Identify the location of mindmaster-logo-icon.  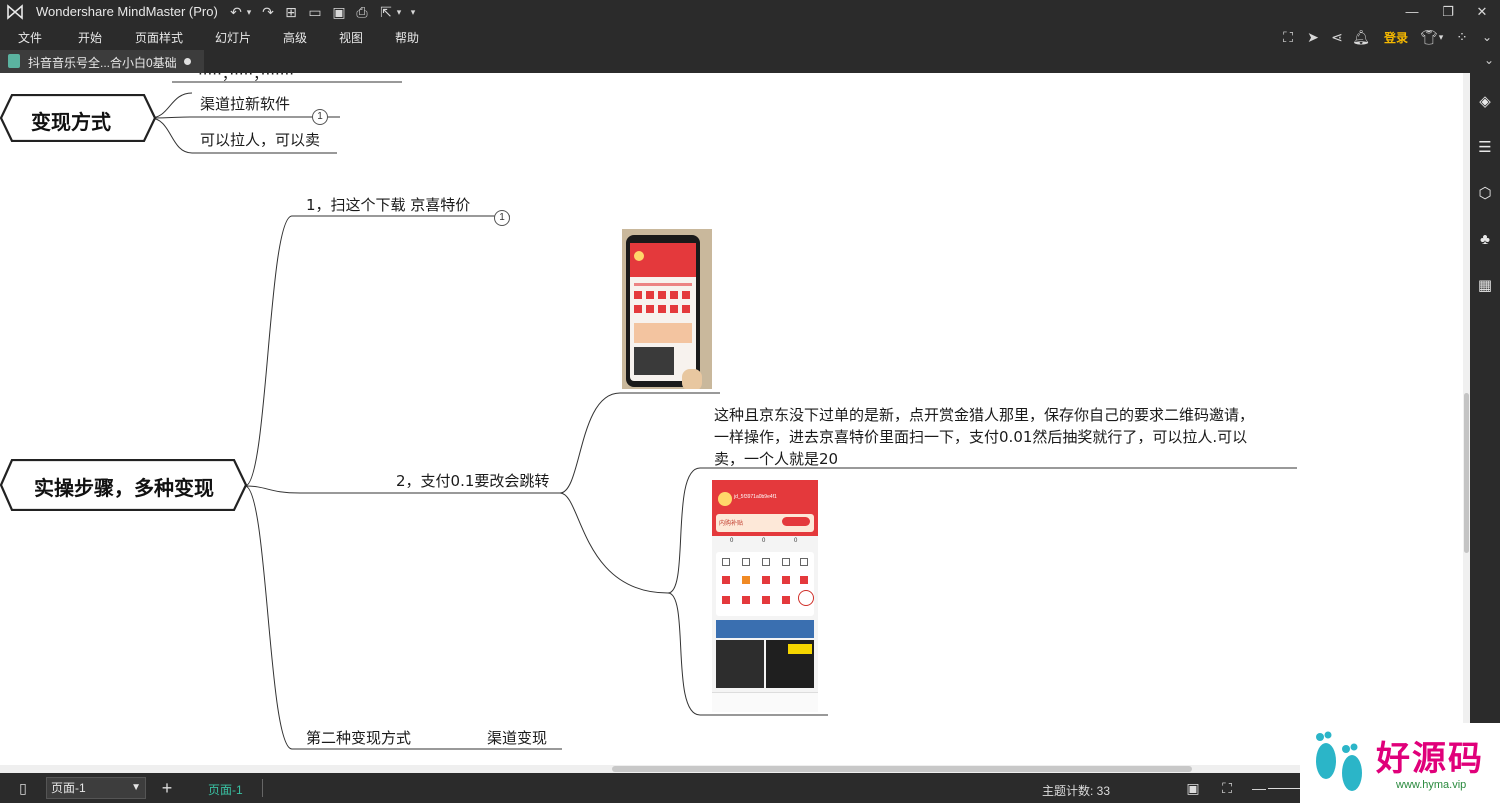
(15, 12).